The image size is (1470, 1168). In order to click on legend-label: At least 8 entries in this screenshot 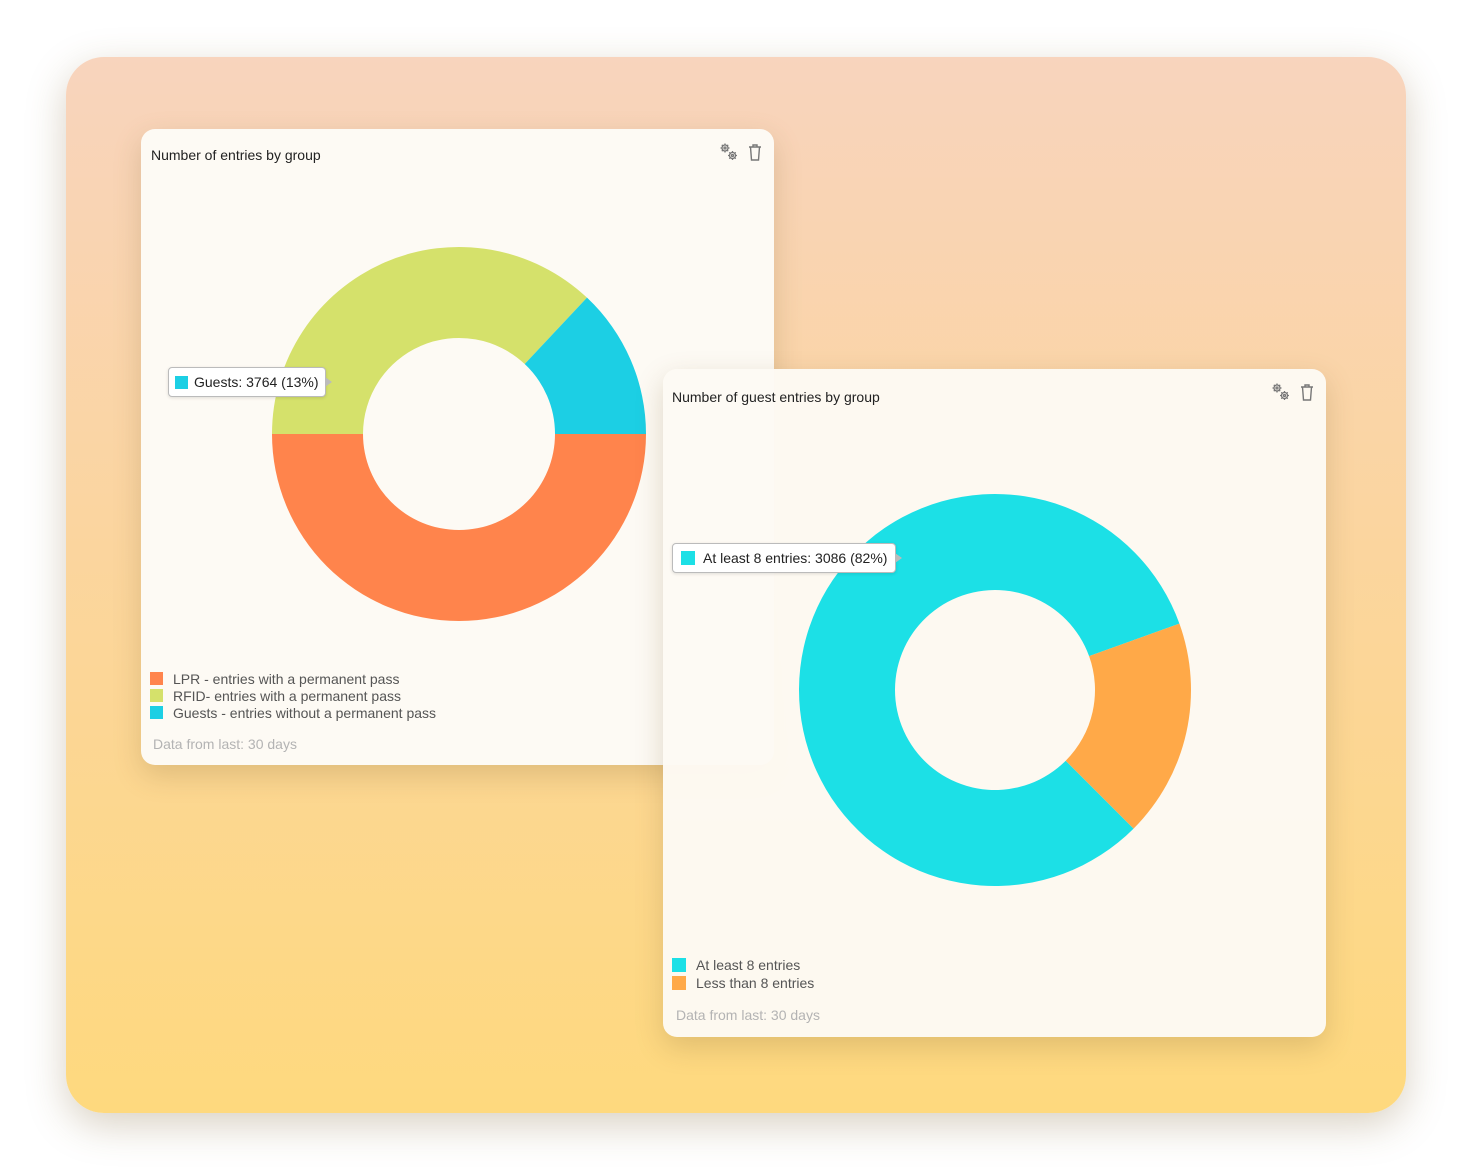, I will do `click(748, 965)`.